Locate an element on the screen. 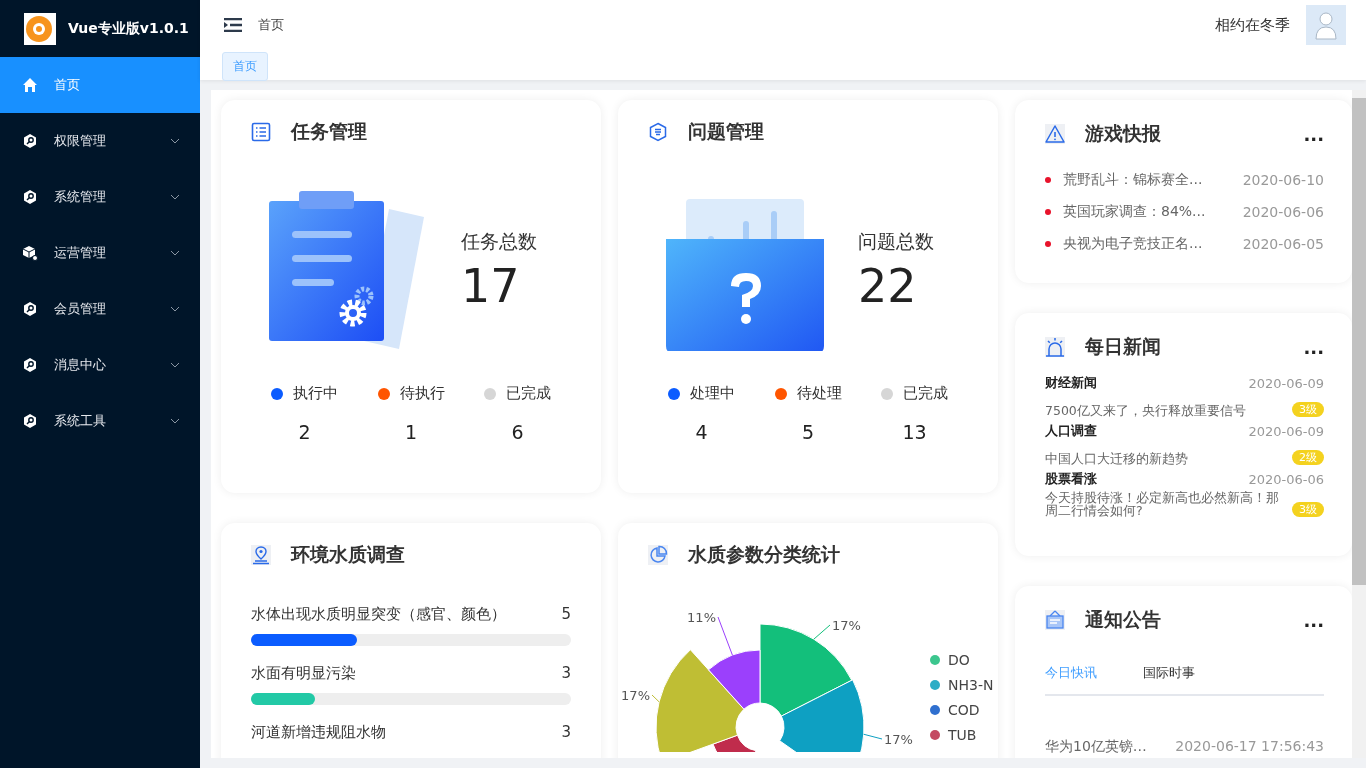 The image size is (1366, 768). legend-label: TUB is located at coordinates (962, 735).